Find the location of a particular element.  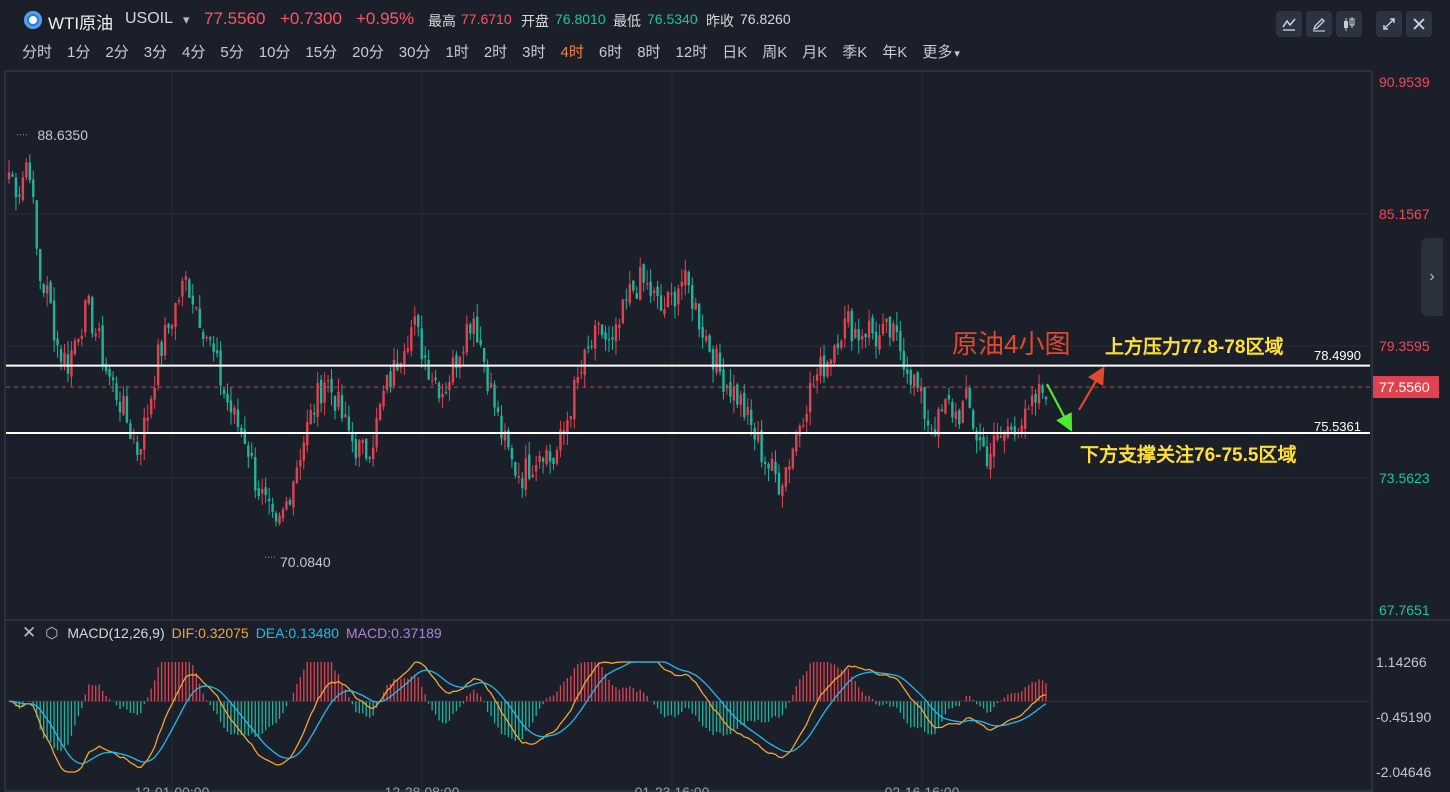

x-tick-label: 01-23 16:00 is located at coordinates (672, 788).